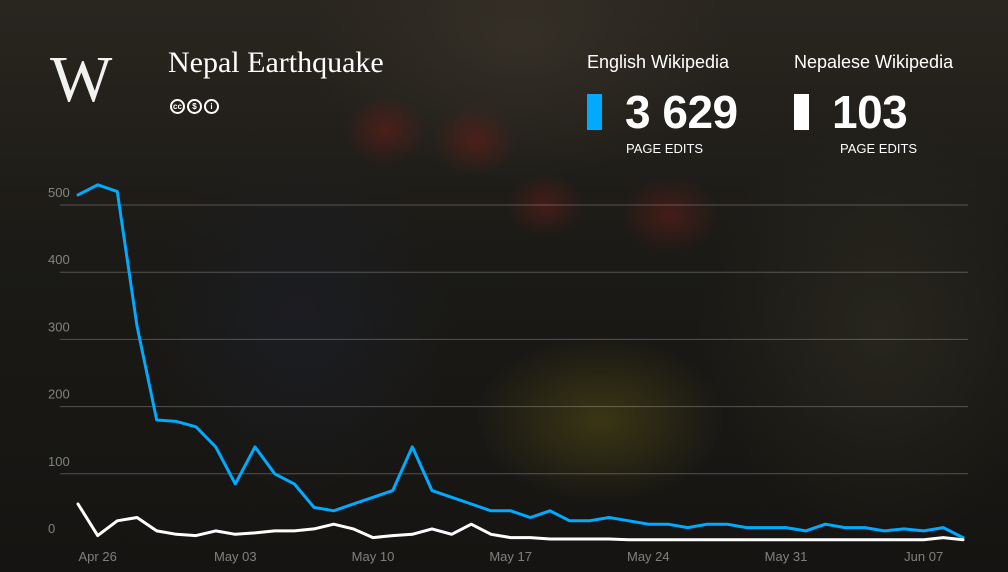 The image size is (1008, 572). Describe the element at coordinates (59, 461) in the screenshot. I see `y-tick-label: 100` at that location.